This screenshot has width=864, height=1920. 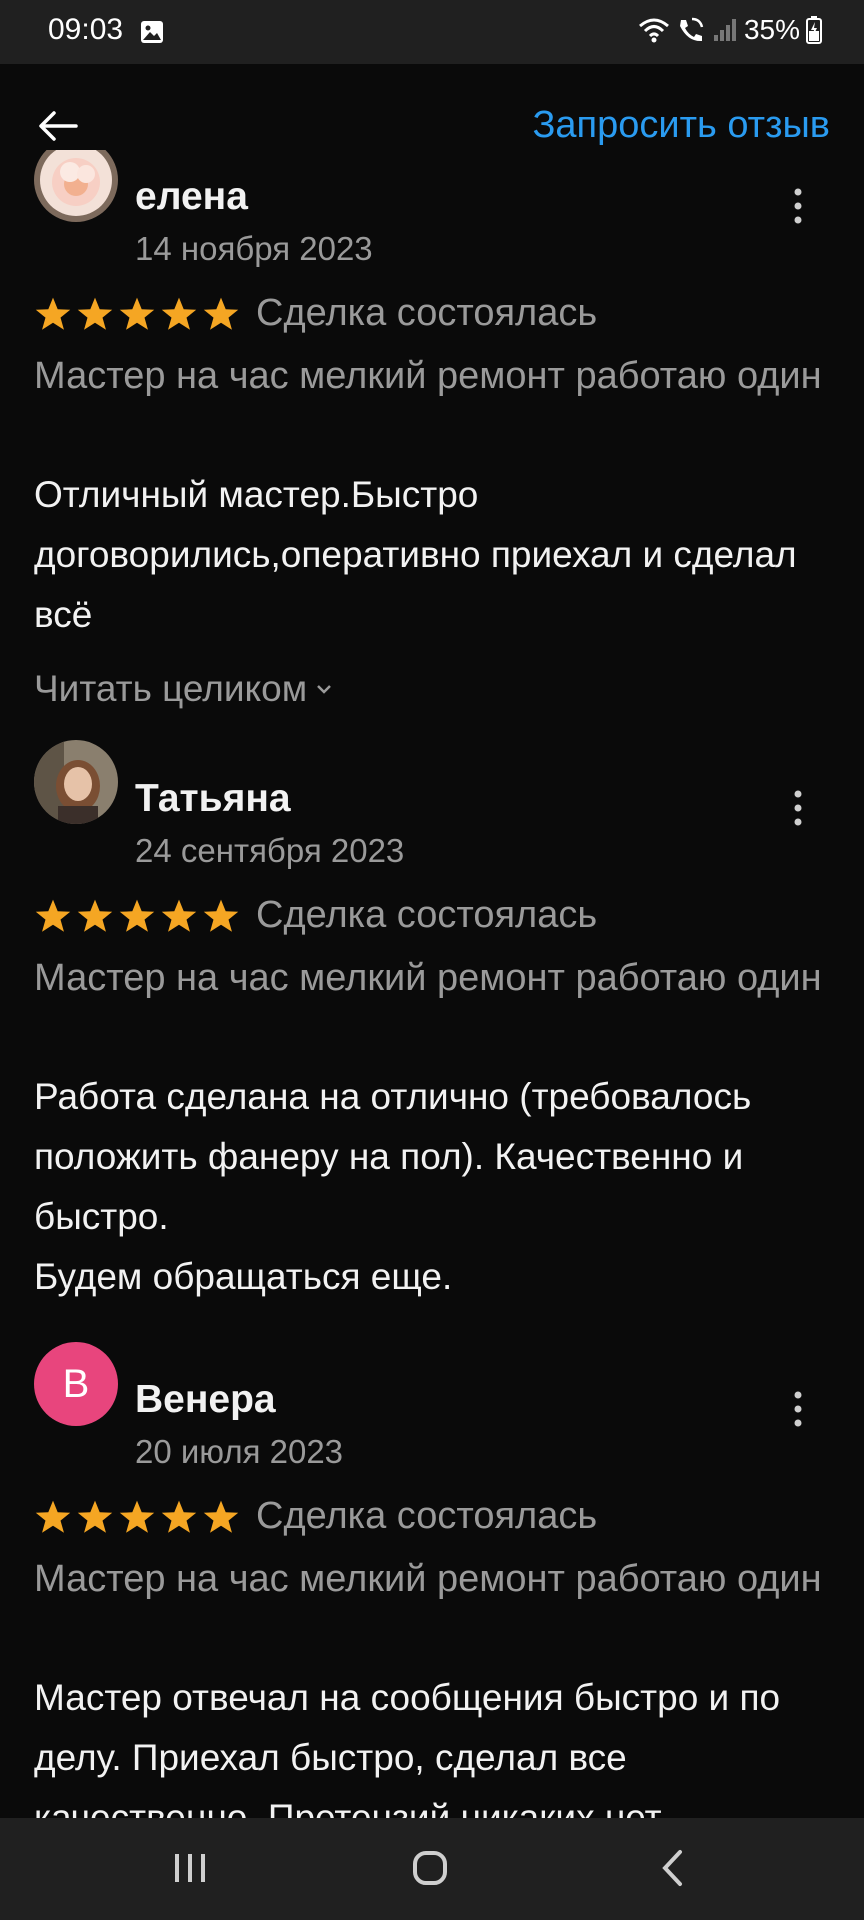 What do you see at coordinates (324, 689) in the screenshot?
I see `chevron-down-icon` at bounding box center [324, 689].